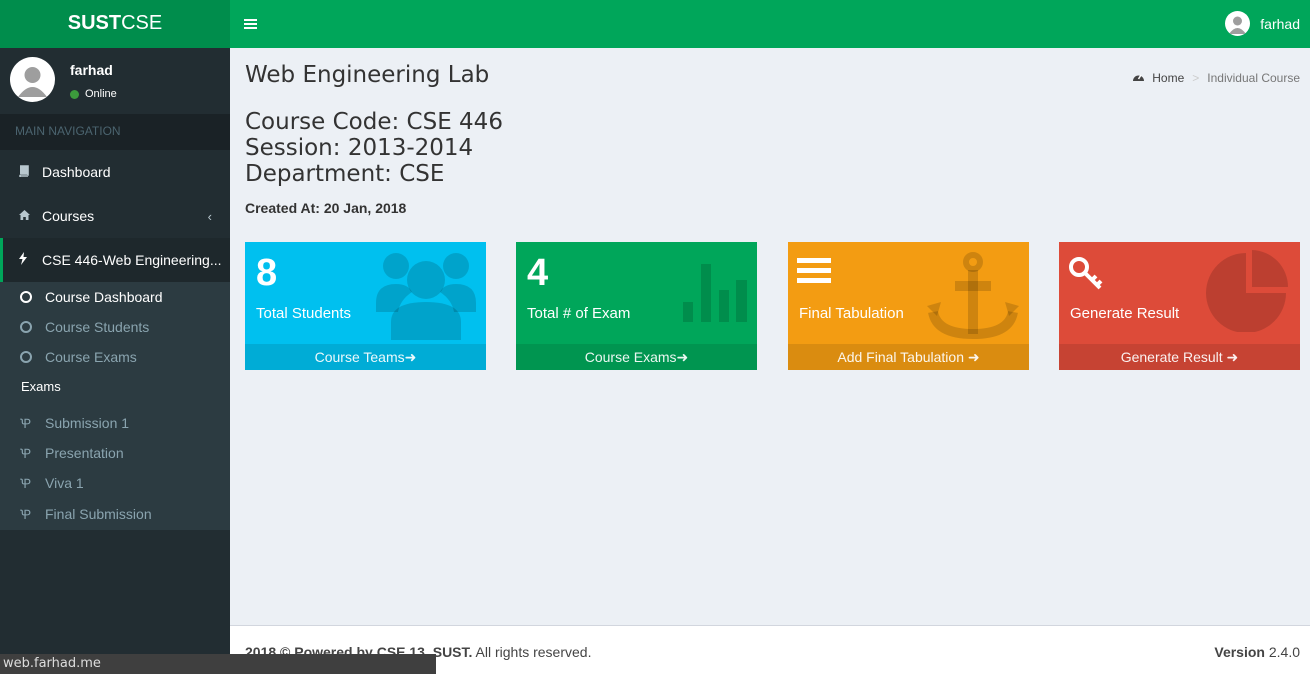 This screenshot has height=674, width=1310. Describe the element at coordinates (426, 295) in the screenshot. I see `users-icon` at that location.